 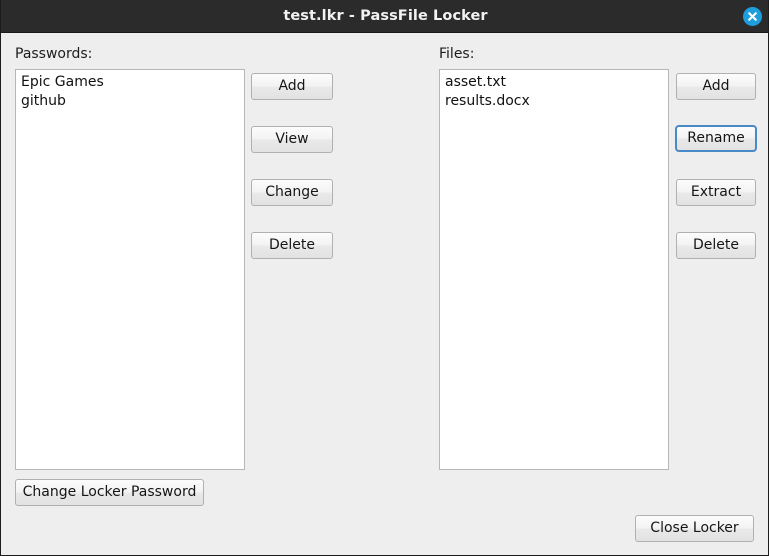 What do you see at coordinates (752, 16) in the screenshot?
I see `close-icon` at bounding box center [752, 16].